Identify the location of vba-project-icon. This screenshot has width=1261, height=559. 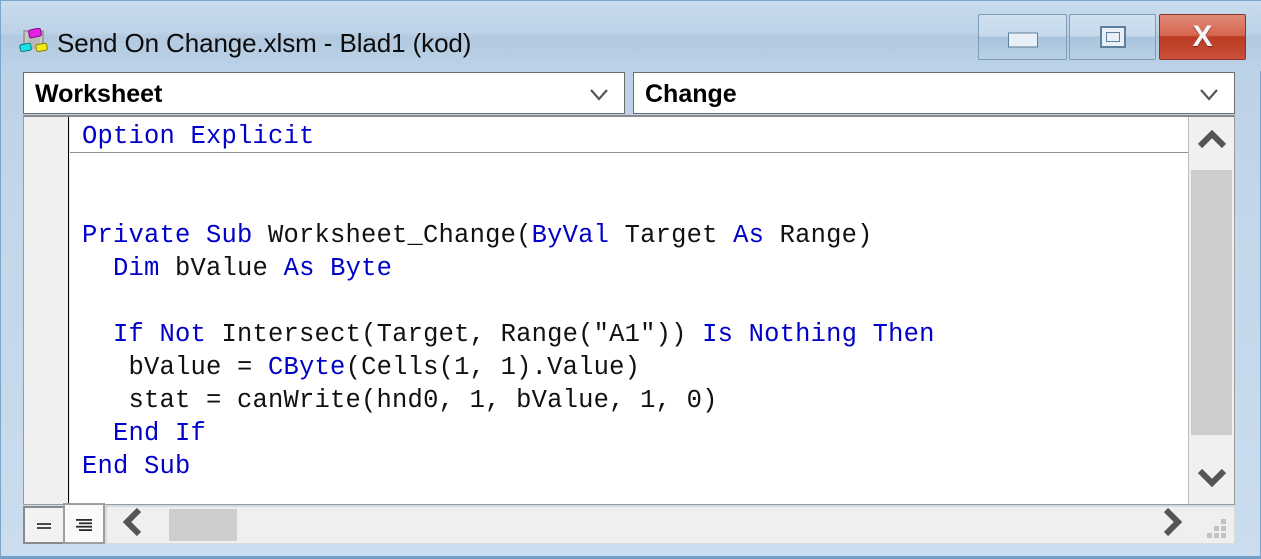
(34, 41).